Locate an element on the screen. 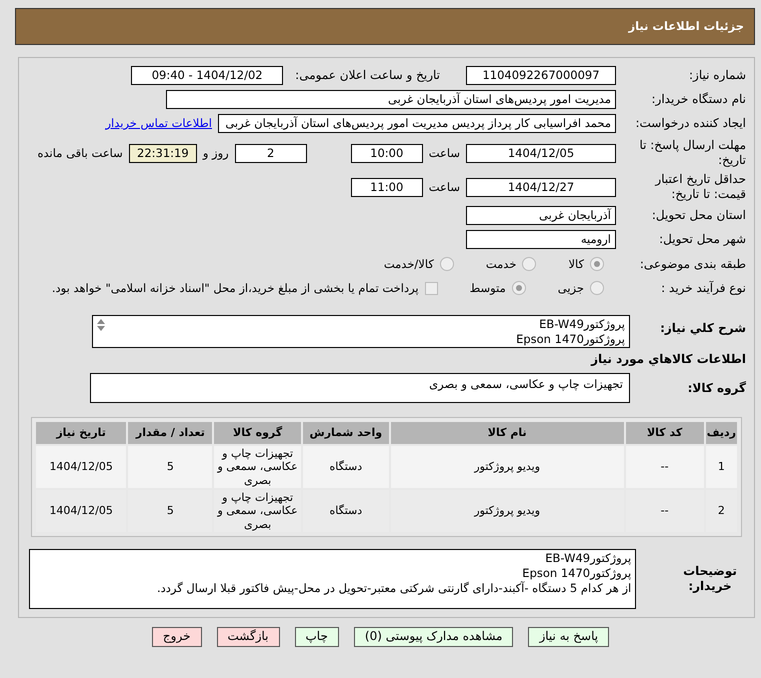 Image resolution: width=761 pixels, height=678 pixels. countdown-field: 22:31:19 is located at coordinates (162, 153).